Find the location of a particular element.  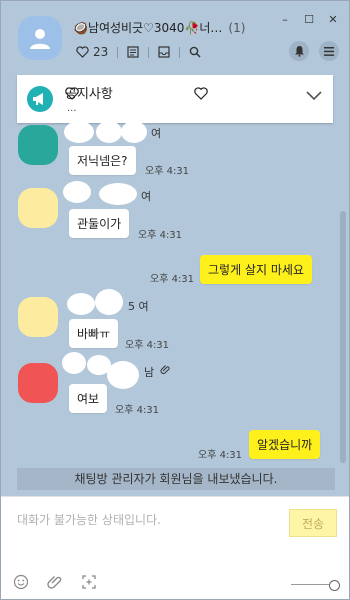

message-bubble: 여보 is located at coordinates (88, 398).